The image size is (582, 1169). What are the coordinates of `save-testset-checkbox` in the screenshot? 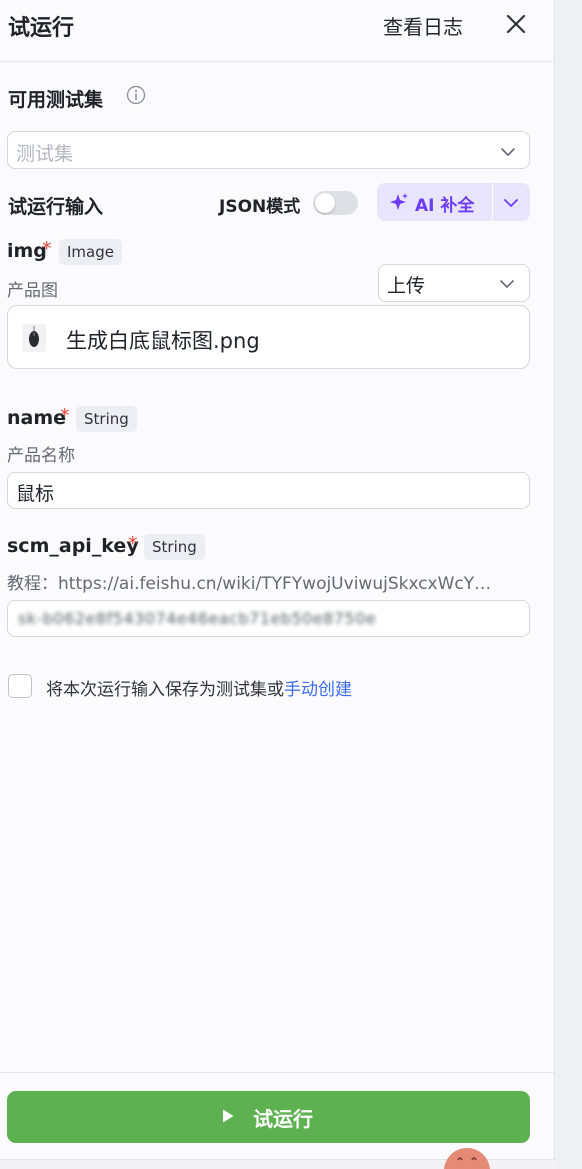 It's located at (20, 686).